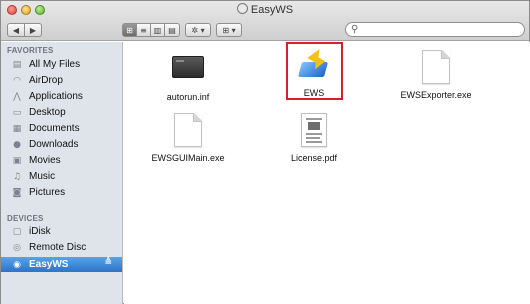 Image resolution: width=530 pixels, height=304 pixels. I want to click on window-title: EasyWS, so click(265, 9).